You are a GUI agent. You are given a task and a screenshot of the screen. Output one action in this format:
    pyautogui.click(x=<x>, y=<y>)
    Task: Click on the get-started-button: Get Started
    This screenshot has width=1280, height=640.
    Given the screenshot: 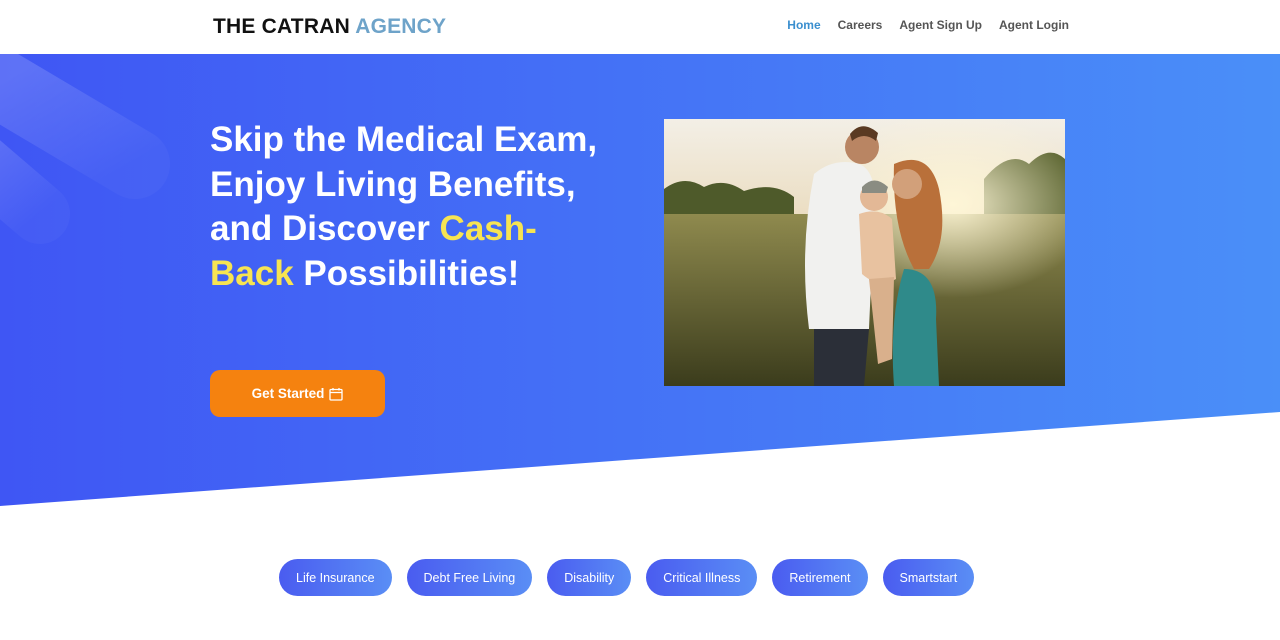 What is the action you would take?
    pyautogui.click(x=297, y=393)
    